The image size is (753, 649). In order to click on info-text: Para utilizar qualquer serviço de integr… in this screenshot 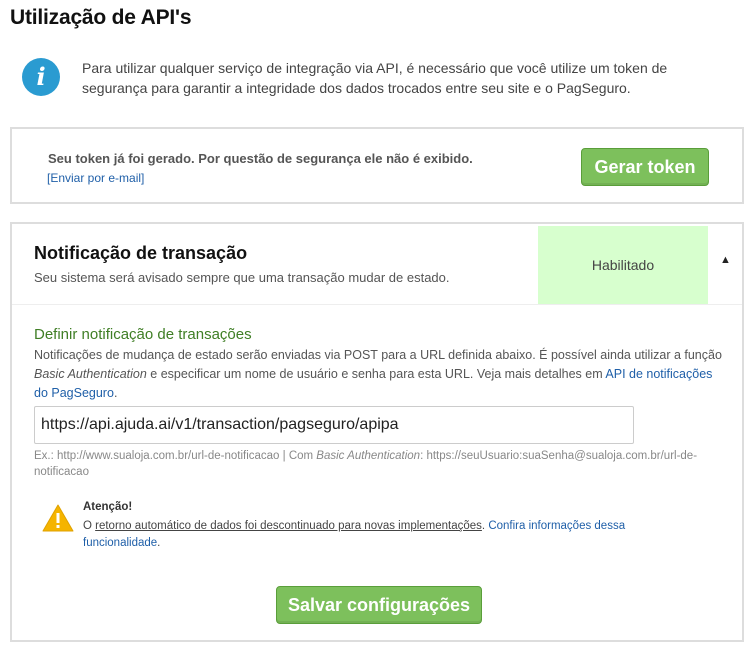, I will do `click(375, 78)`.